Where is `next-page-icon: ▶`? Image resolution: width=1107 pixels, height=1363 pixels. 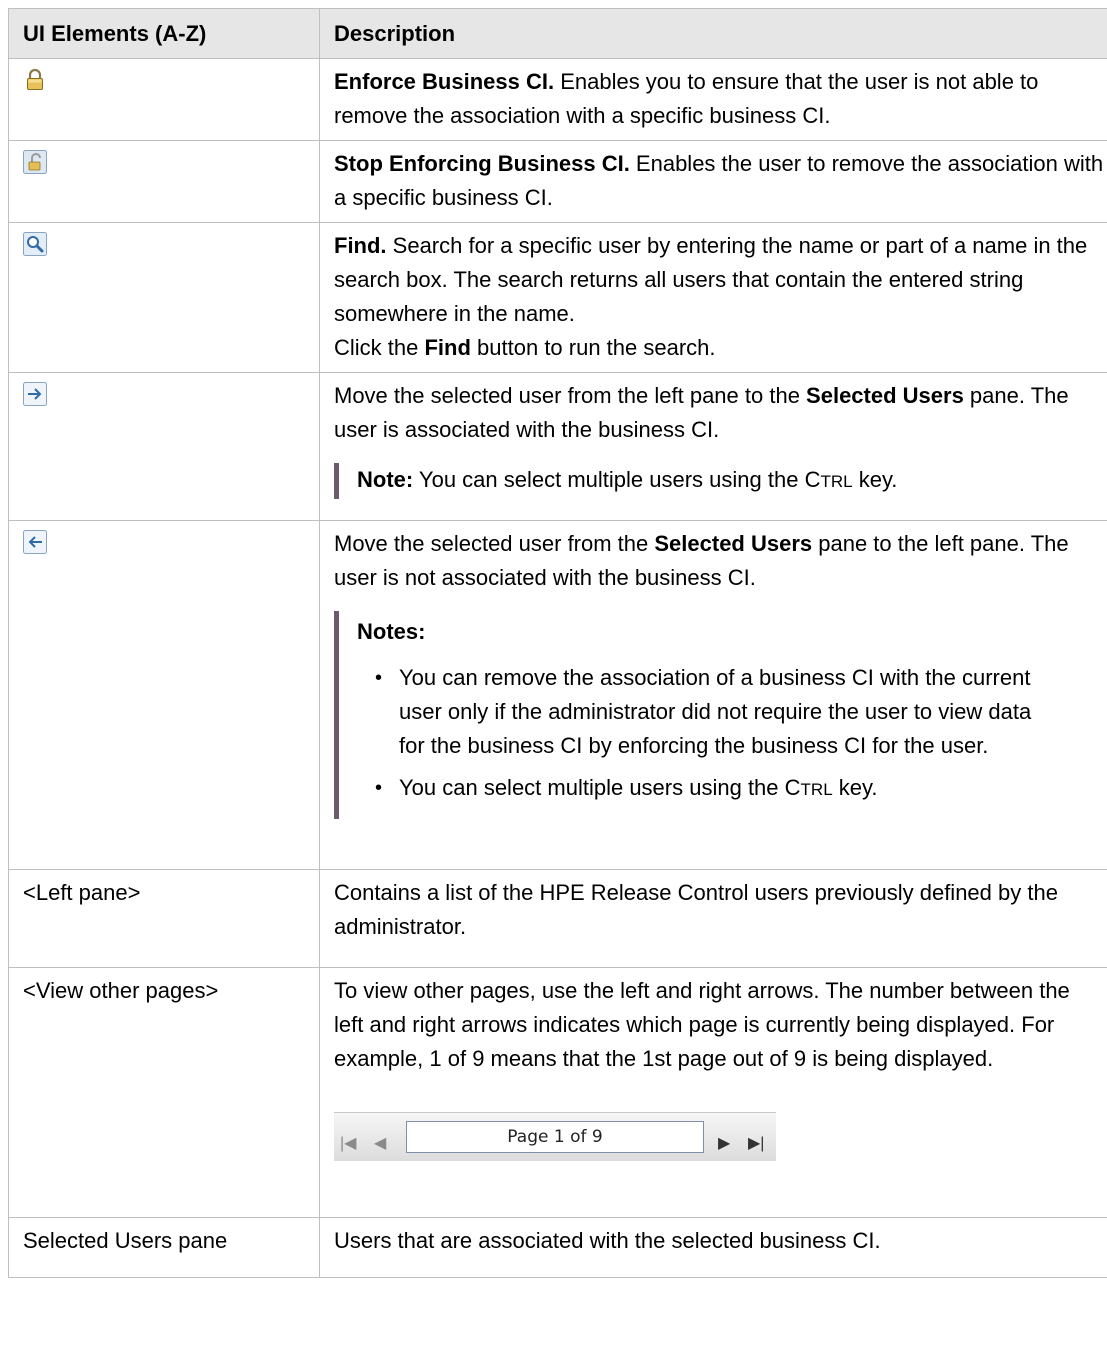 next-page-icon: ▶ is located at coordinates (724, 1144).